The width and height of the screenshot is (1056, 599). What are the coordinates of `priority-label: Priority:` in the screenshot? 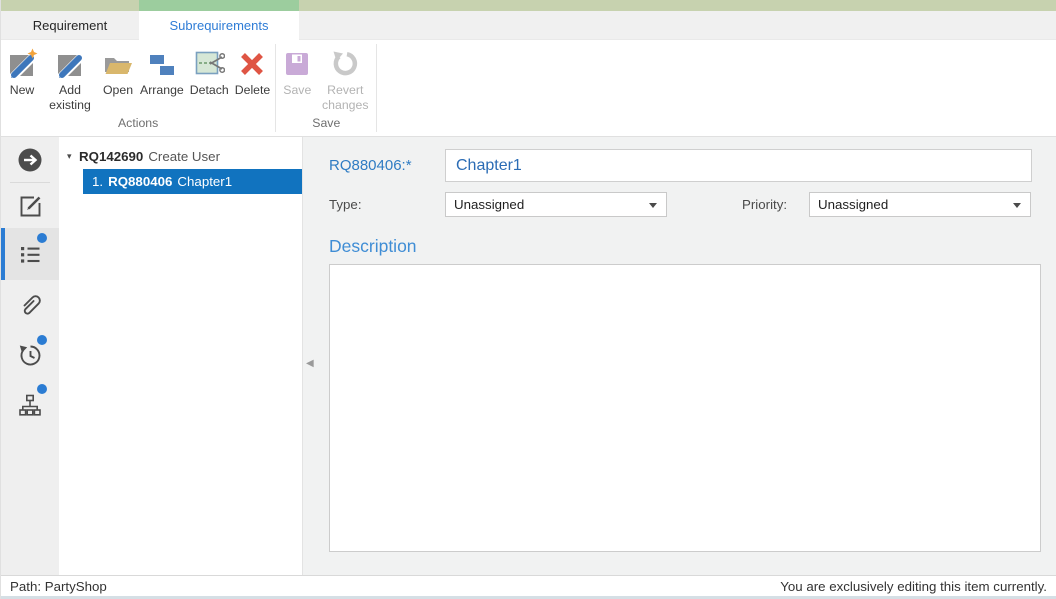 It's located at (765, 204).